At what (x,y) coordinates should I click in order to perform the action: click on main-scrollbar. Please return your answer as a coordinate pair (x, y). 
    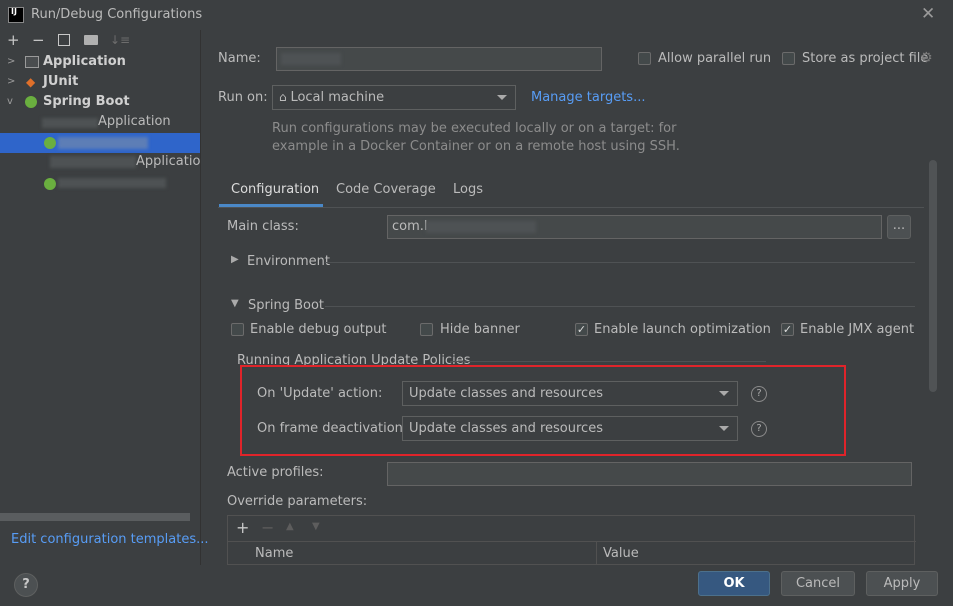
    Looking at the image, I should click on (933, 276).